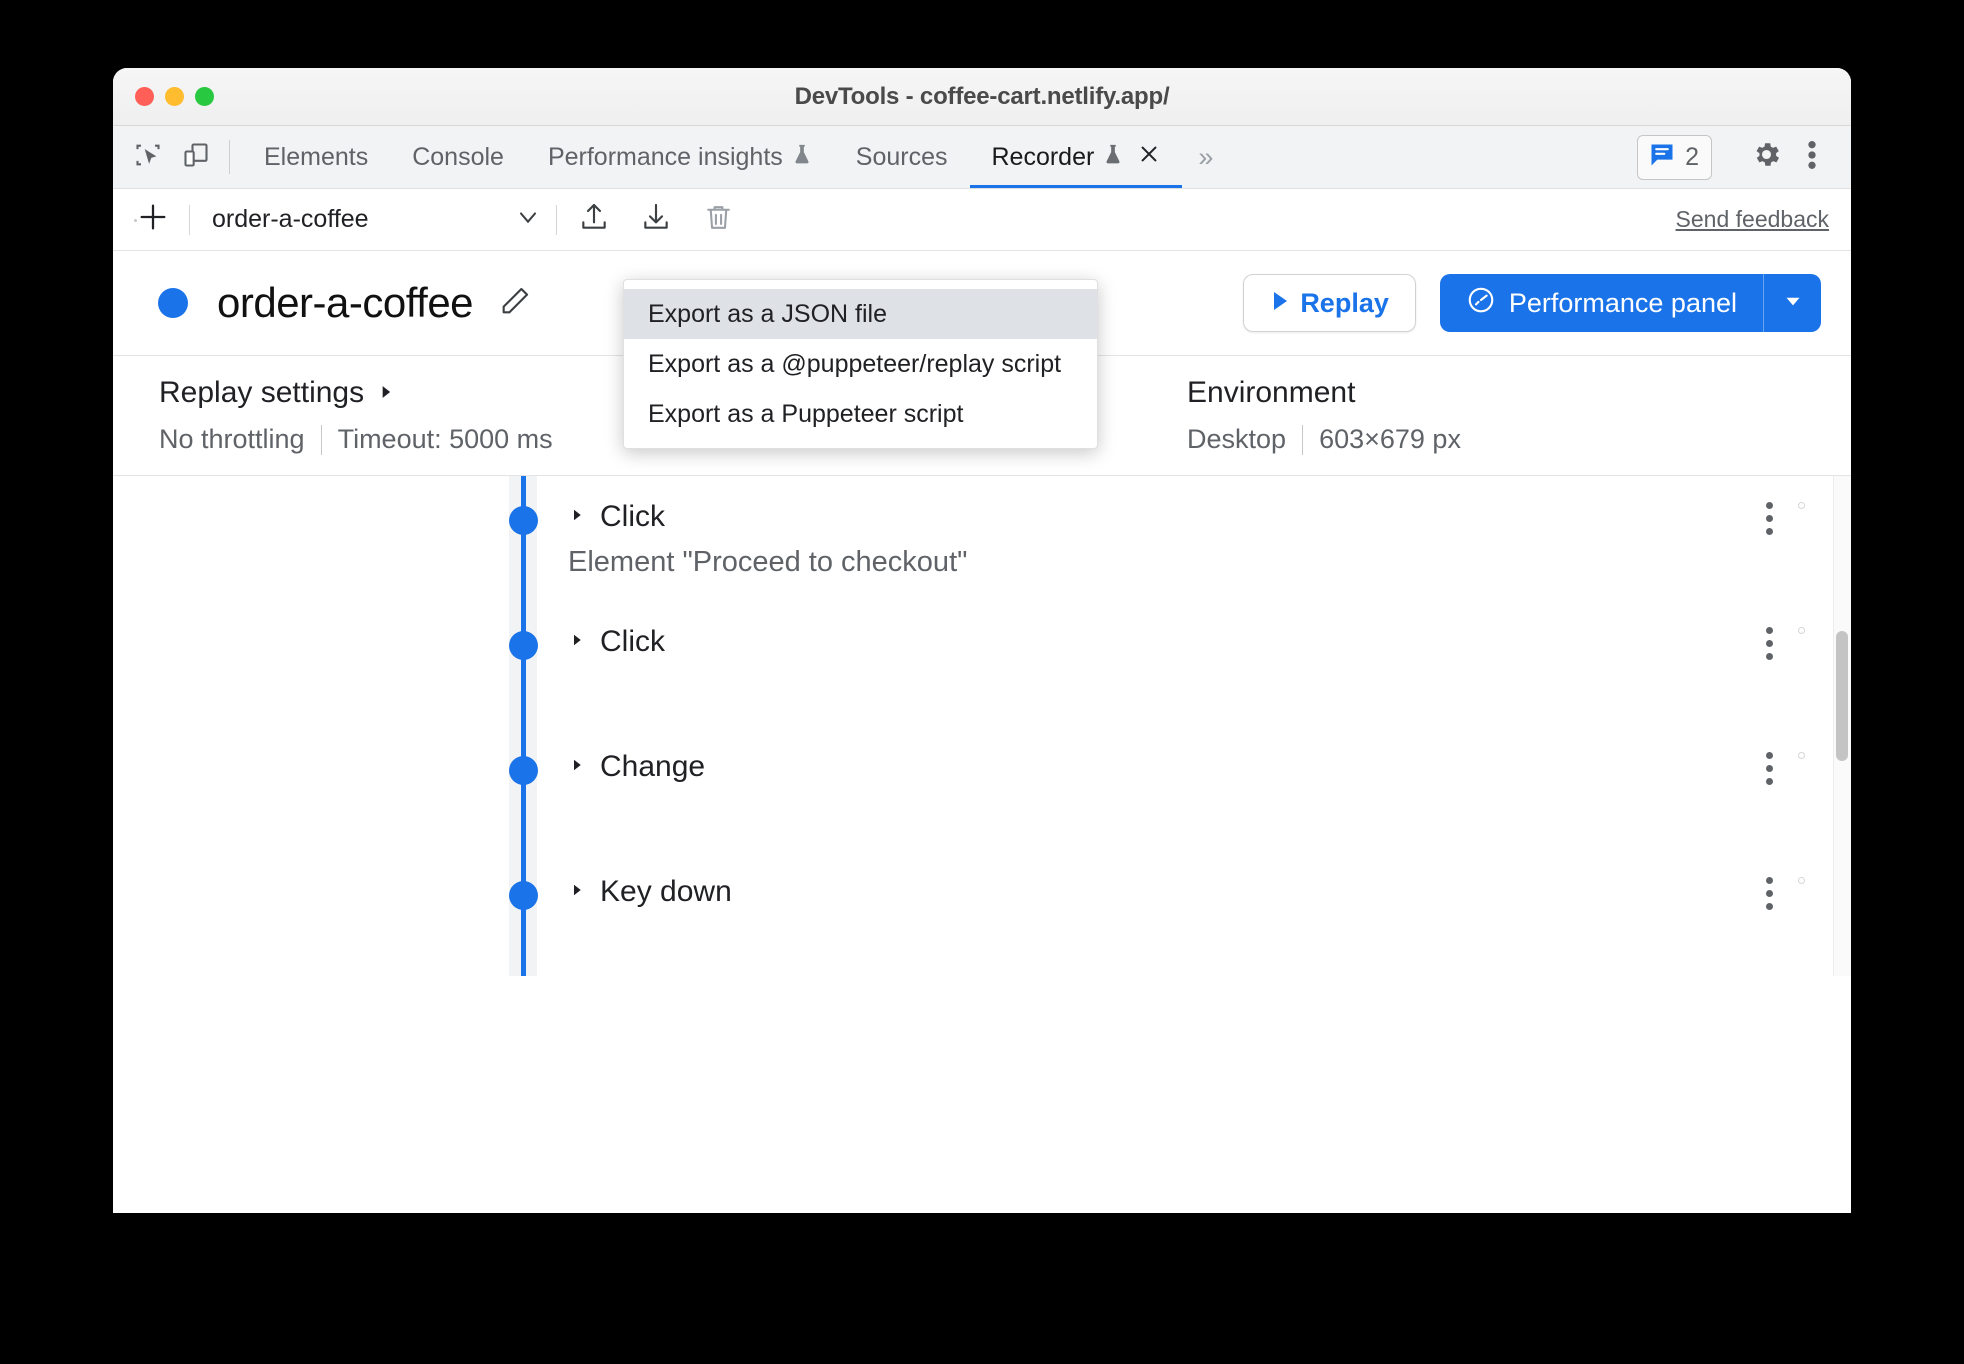 This screenshot has height=1364, width=1964. I want to click on window-title: DevTools - coffee-cart.netlify.app/, so click(982, 96).